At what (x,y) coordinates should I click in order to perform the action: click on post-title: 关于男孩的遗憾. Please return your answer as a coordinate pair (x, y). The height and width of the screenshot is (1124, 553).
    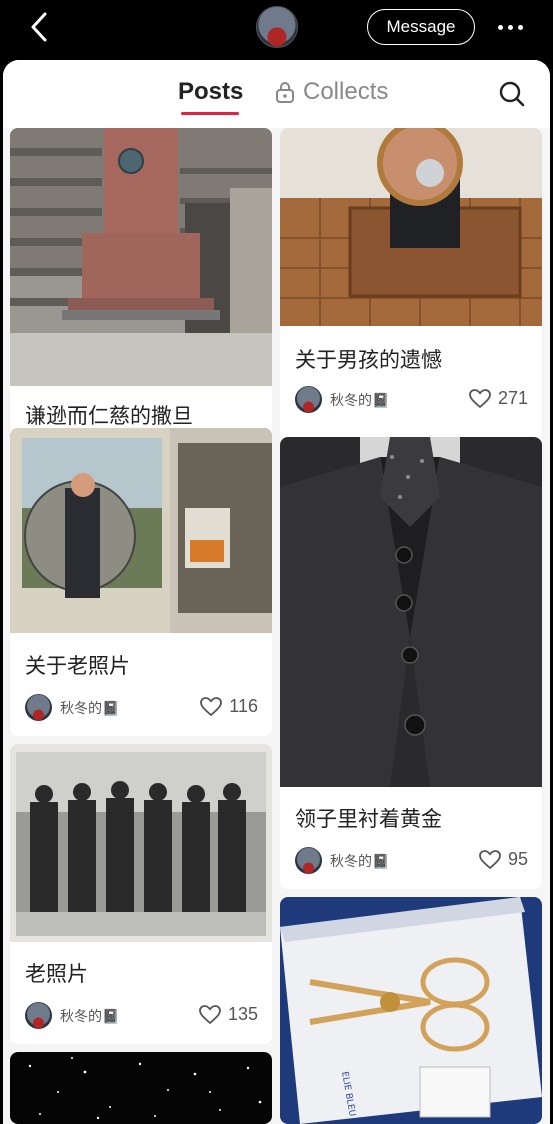
    Looking at the image, I should click on (368, 360).